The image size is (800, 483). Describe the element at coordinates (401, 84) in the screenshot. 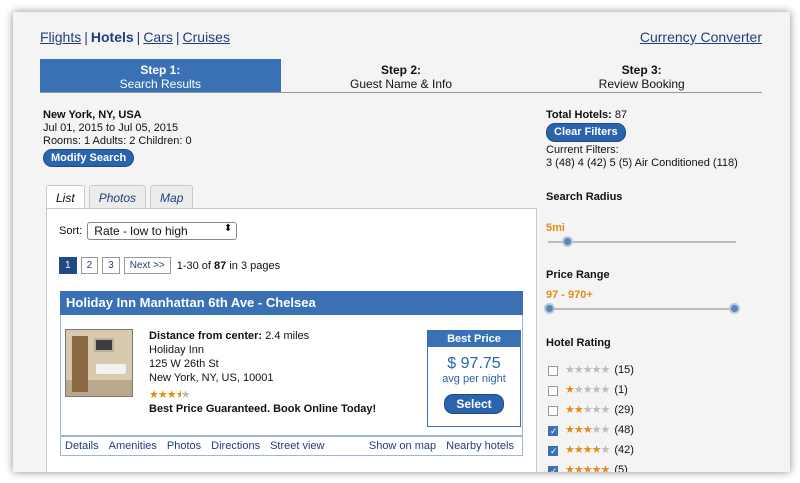

I see `step-label: Guest Name & Info` at that location.